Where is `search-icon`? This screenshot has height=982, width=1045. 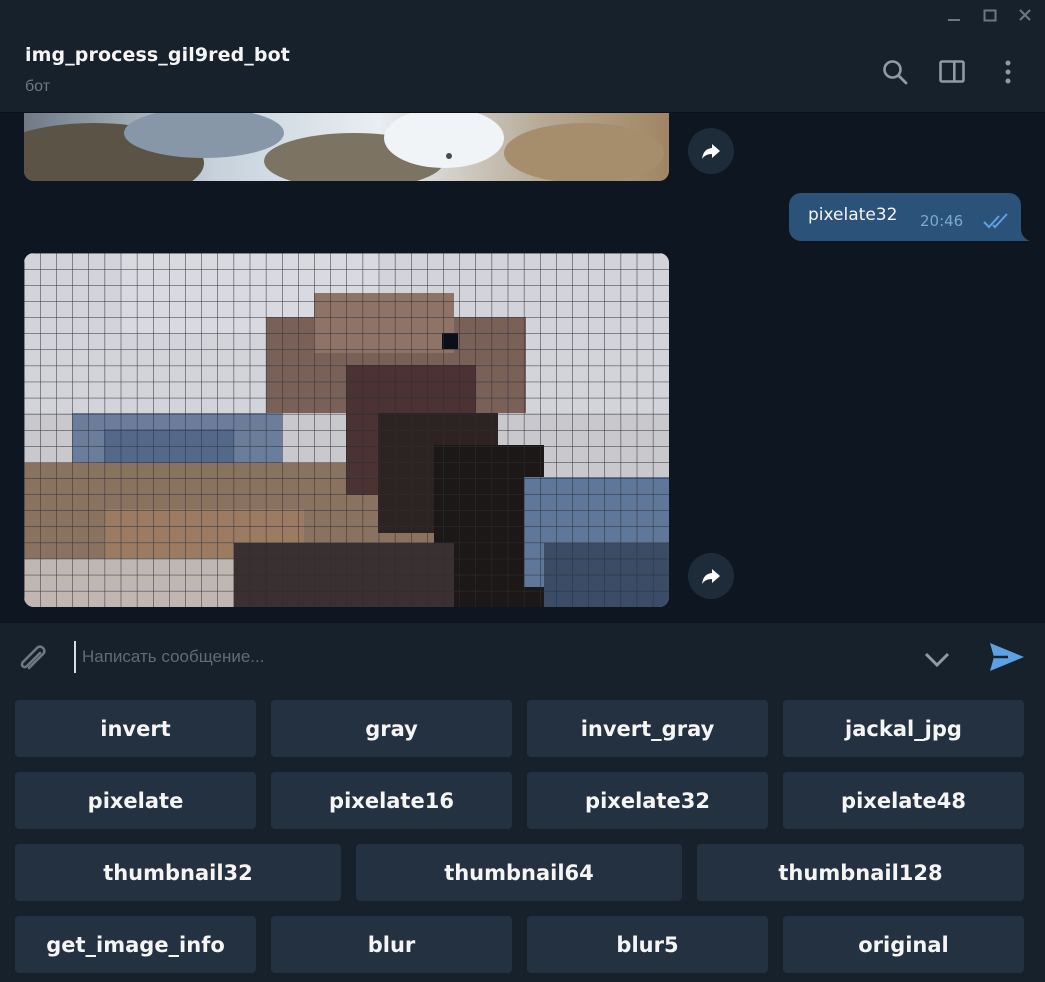
search-icon is located at coordinates (895, 72).